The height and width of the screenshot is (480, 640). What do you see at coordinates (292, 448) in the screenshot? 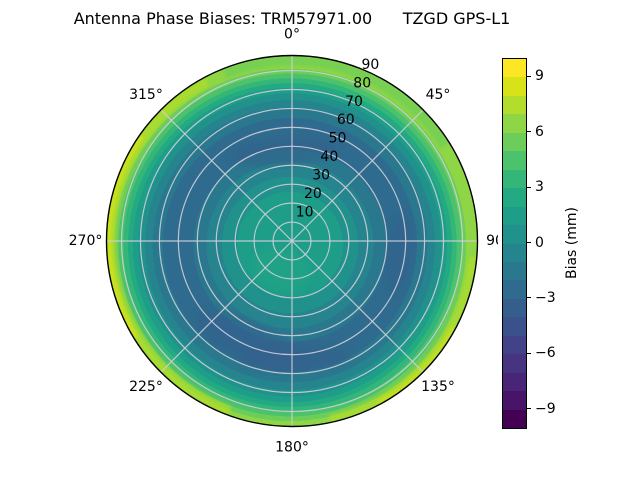
I see `theta-tick-label: 180°` at bounding box center [292, 448].